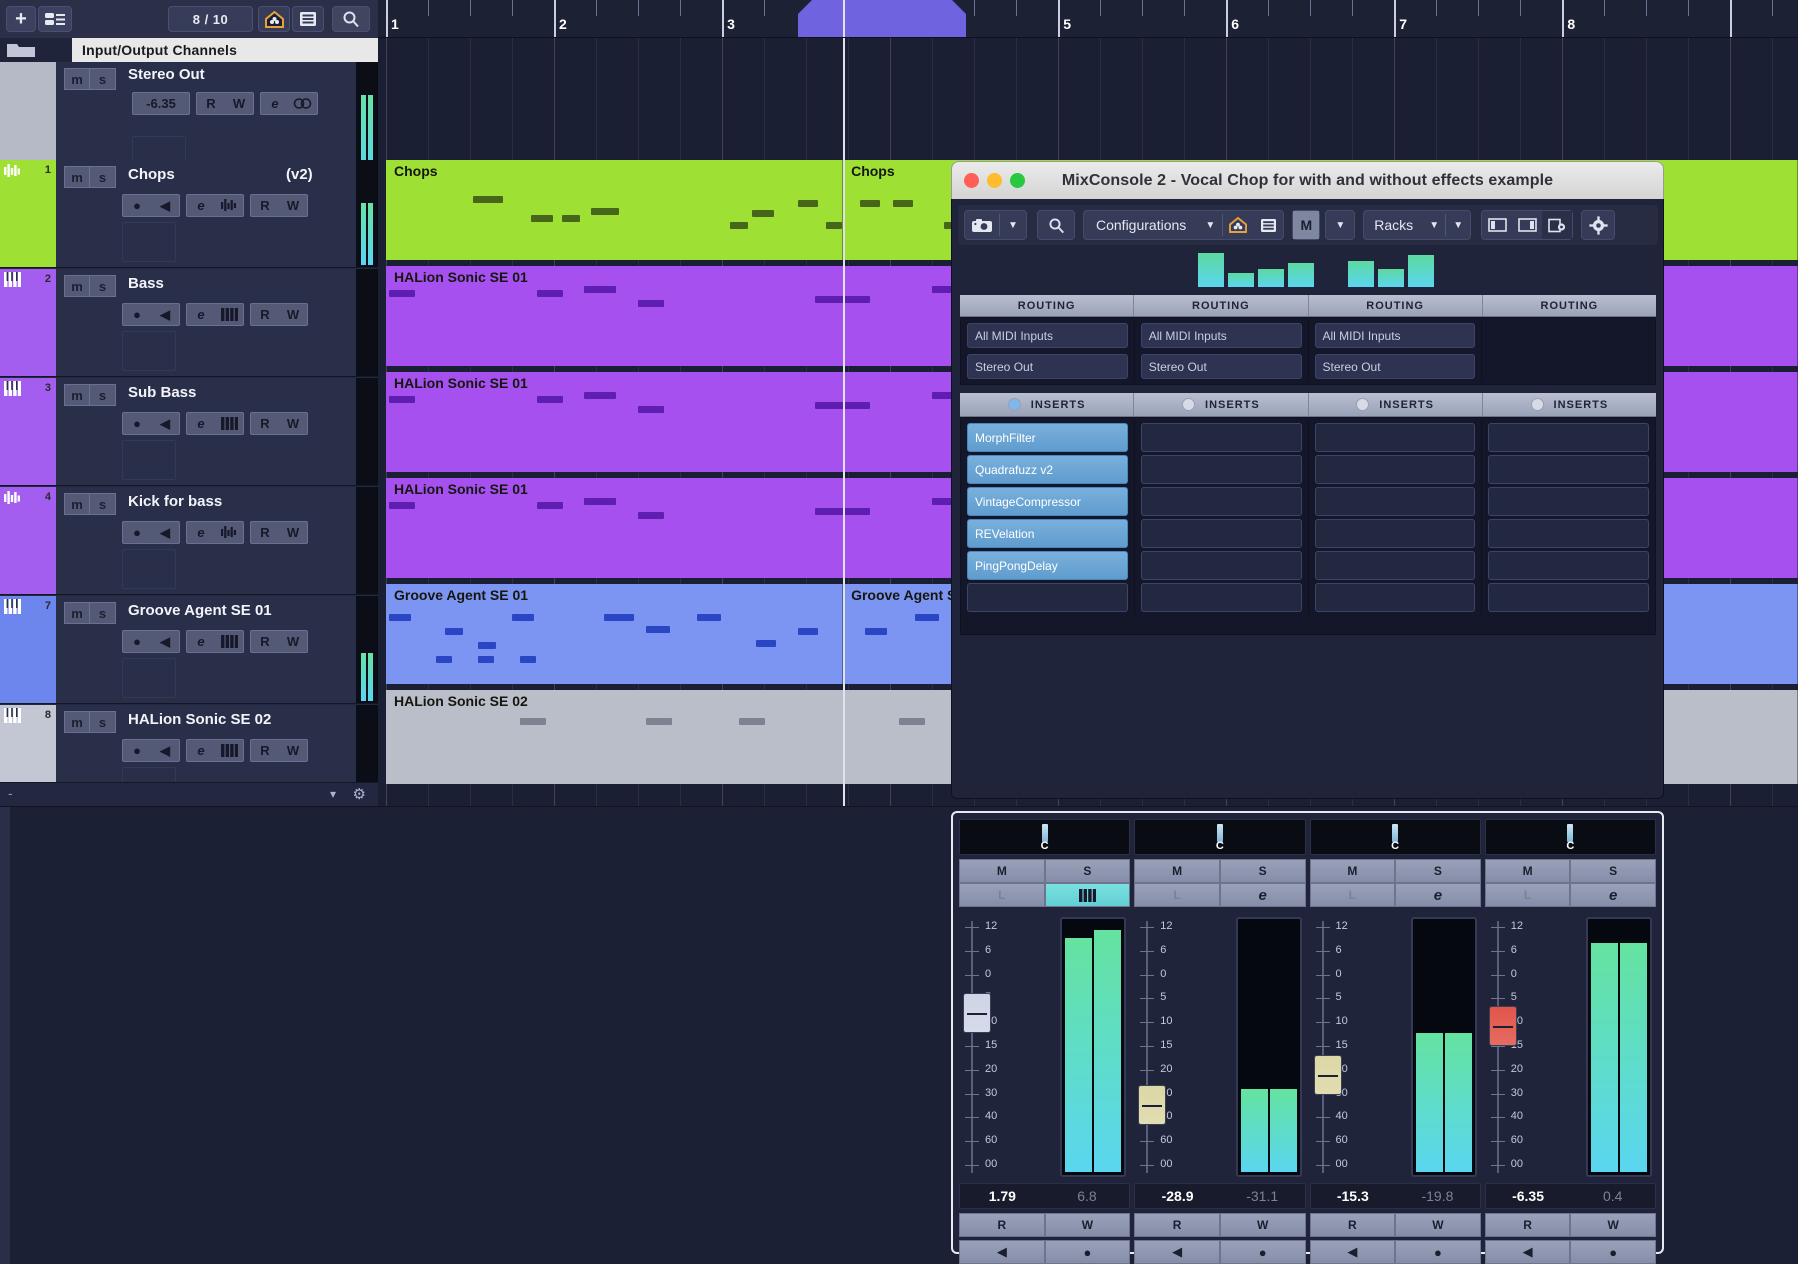 The width and height of the screenshot is (1798, 1264). I want to click on volume-field: -6.35, so click(161, 103).